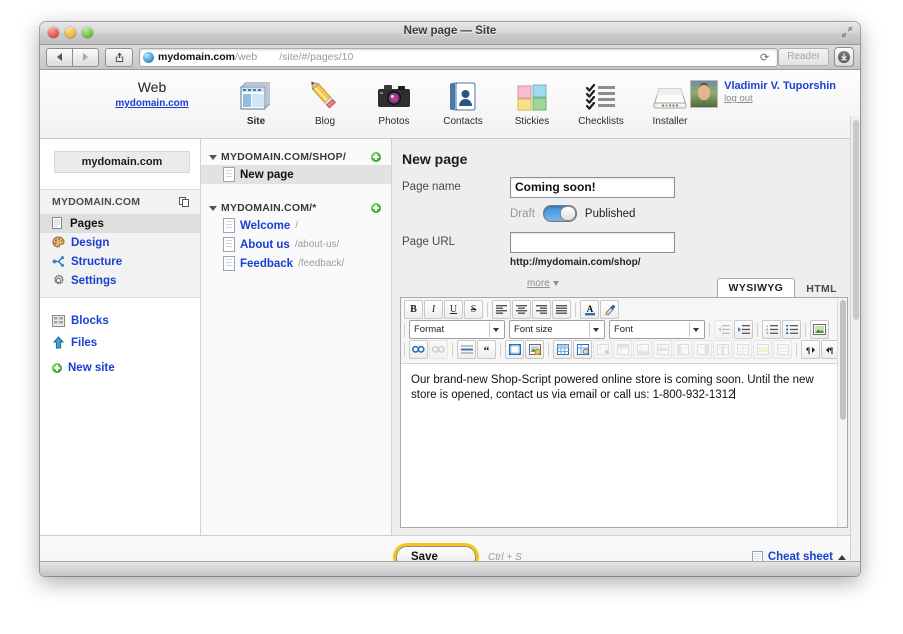 This screenshot has height=634, width=903. I want to click on ltr-direction-button: ¶, so click(810, 349).